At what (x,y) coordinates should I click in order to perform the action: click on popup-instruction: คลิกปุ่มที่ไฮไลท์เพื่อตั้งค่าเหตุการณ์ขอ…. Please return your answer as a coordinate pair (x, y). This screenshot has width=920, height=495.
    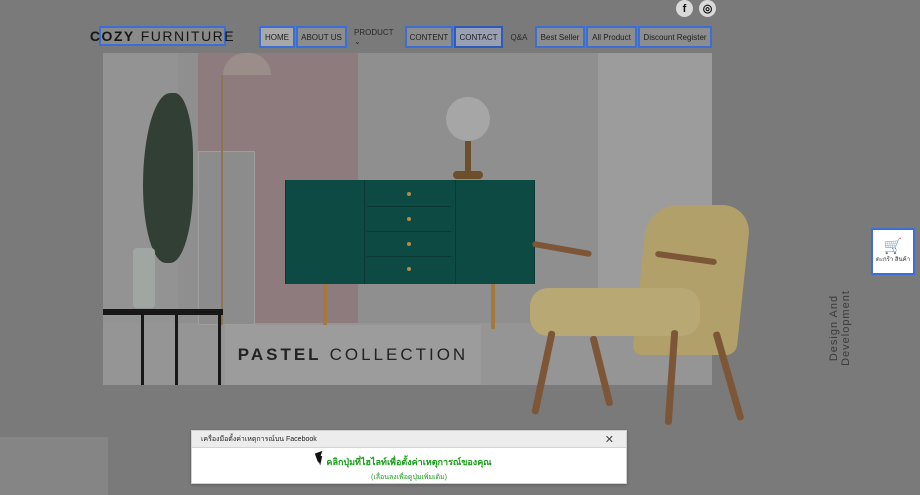
    Looking at the image, I should click on (409, 462).